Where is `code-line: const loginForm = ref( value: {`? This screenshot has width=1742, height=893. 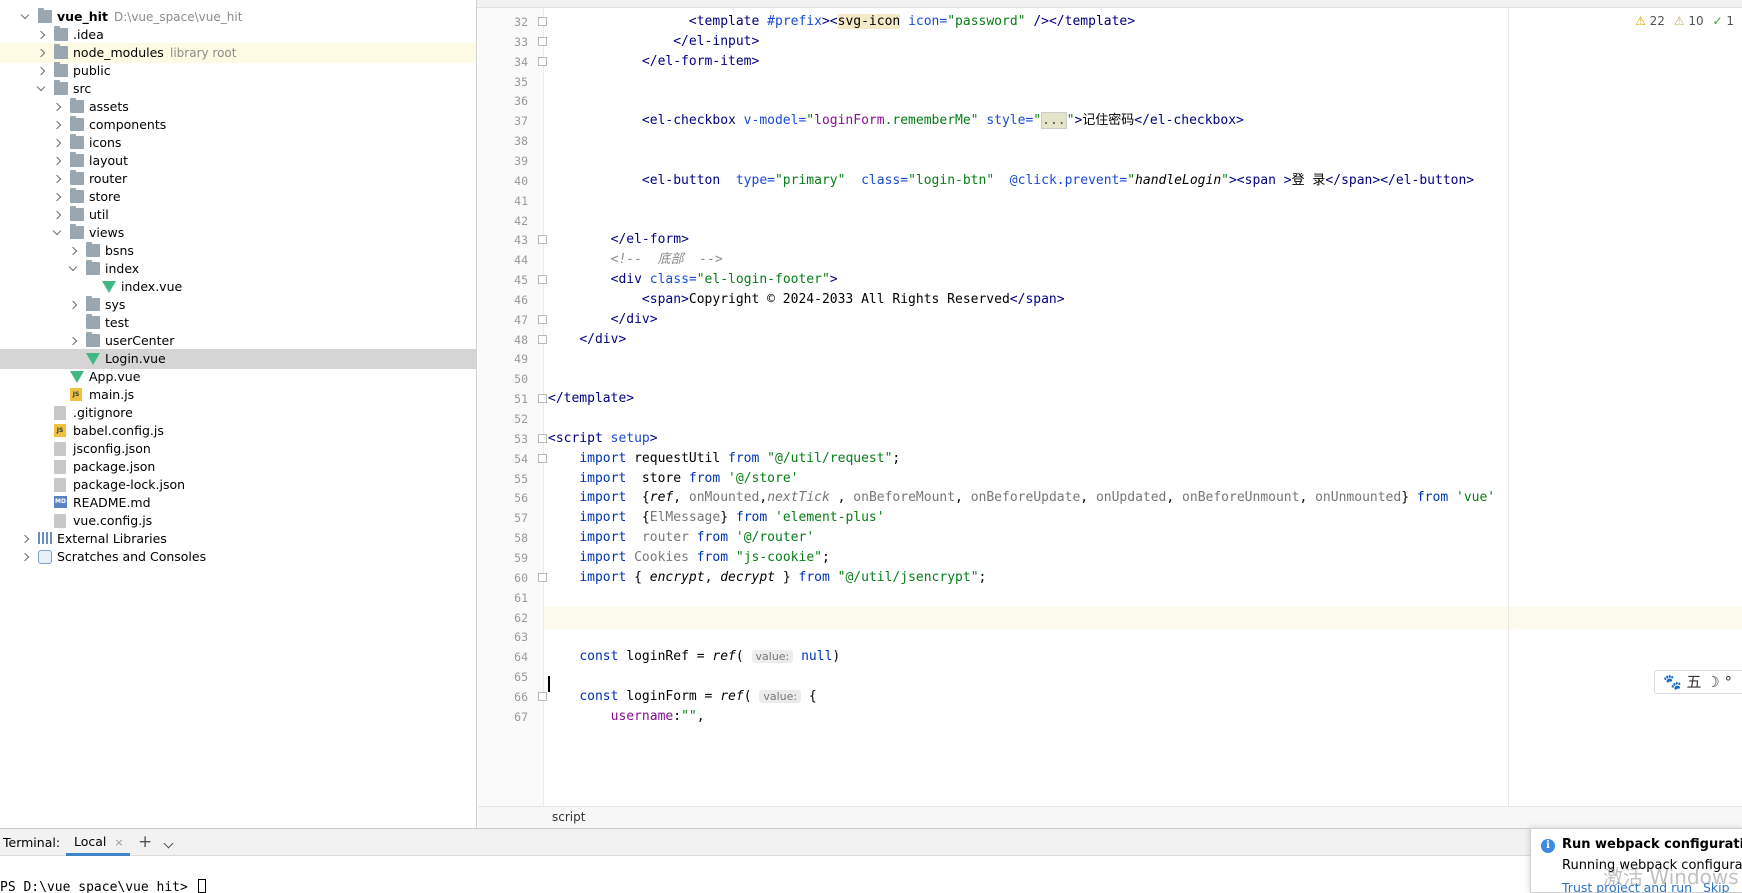 code-line: const loginForm = ref( value: { is located at coordinates (1143, 697).